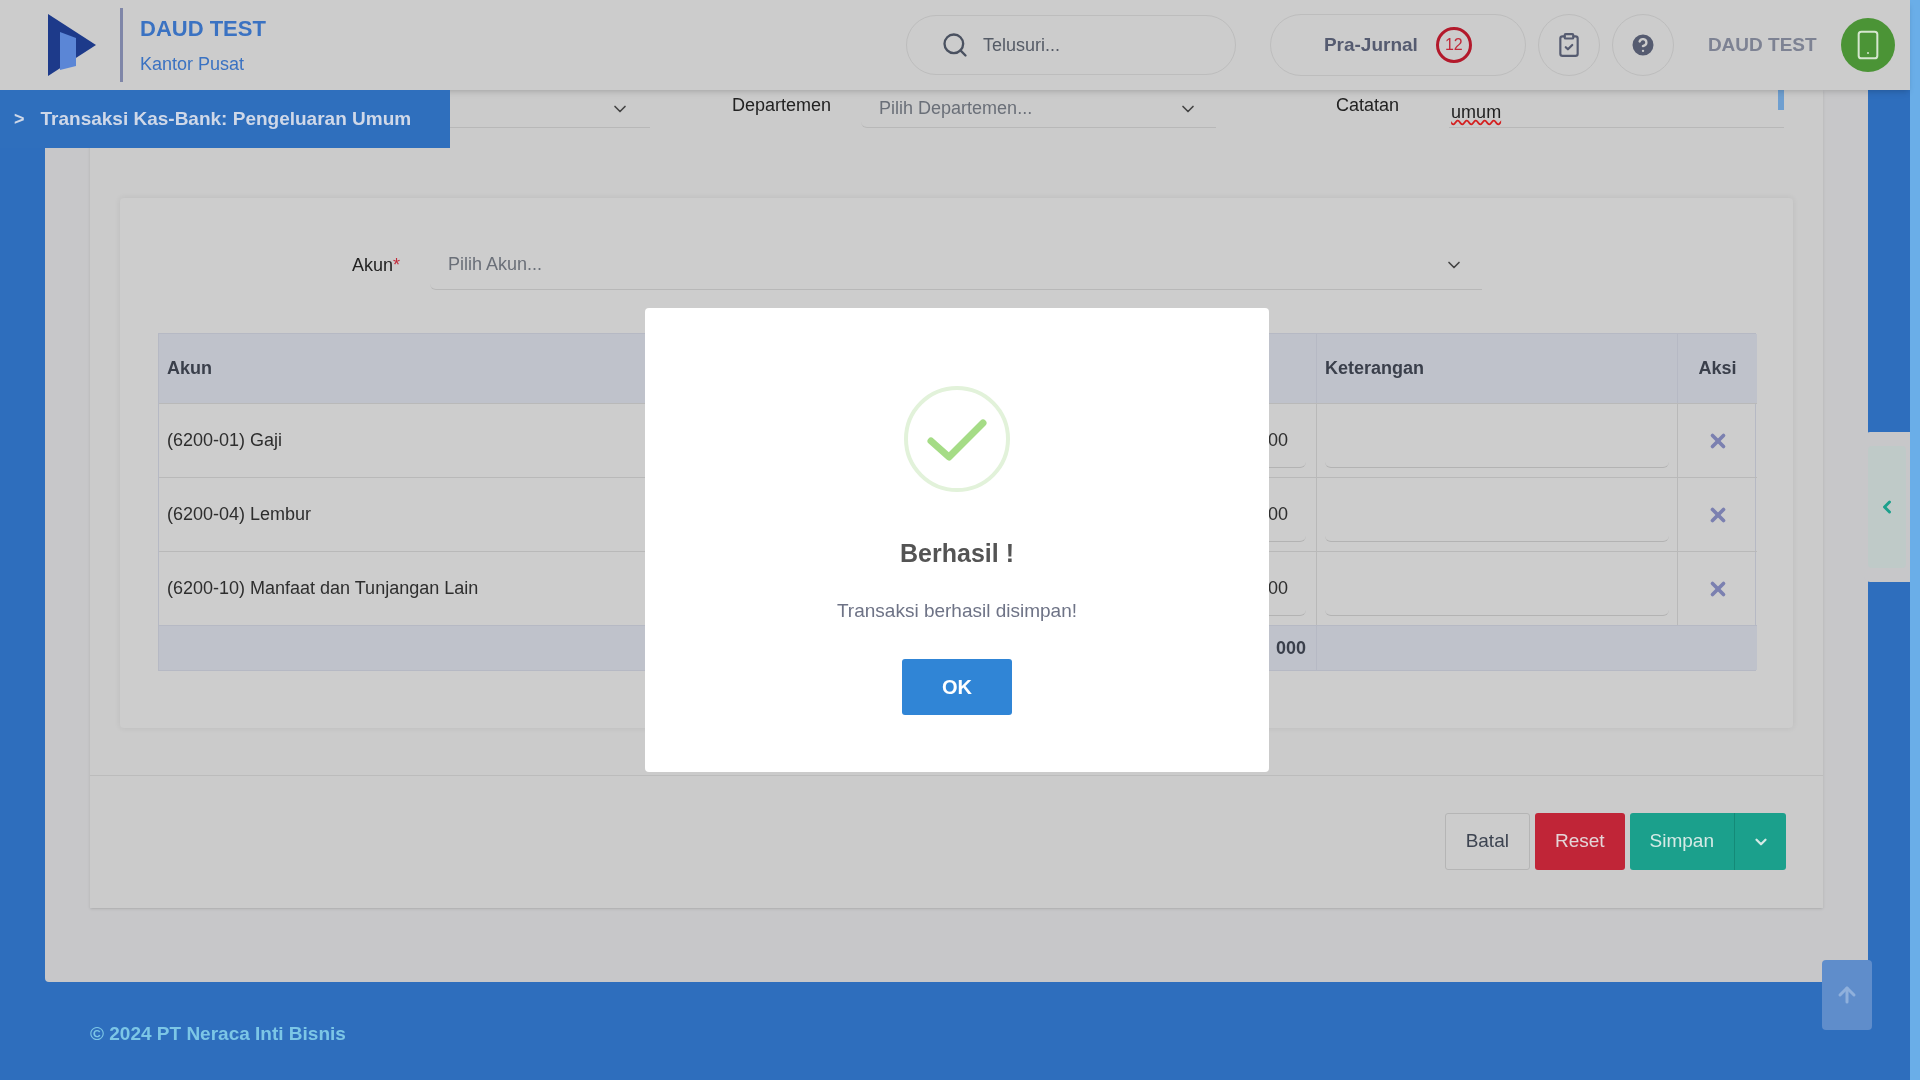 The width and height of the screenshot is (1920, 1080). What do you see at coordinates (957, 439) in the screenshot?
I see `success-check-icon` at bounding box center [957, 439].